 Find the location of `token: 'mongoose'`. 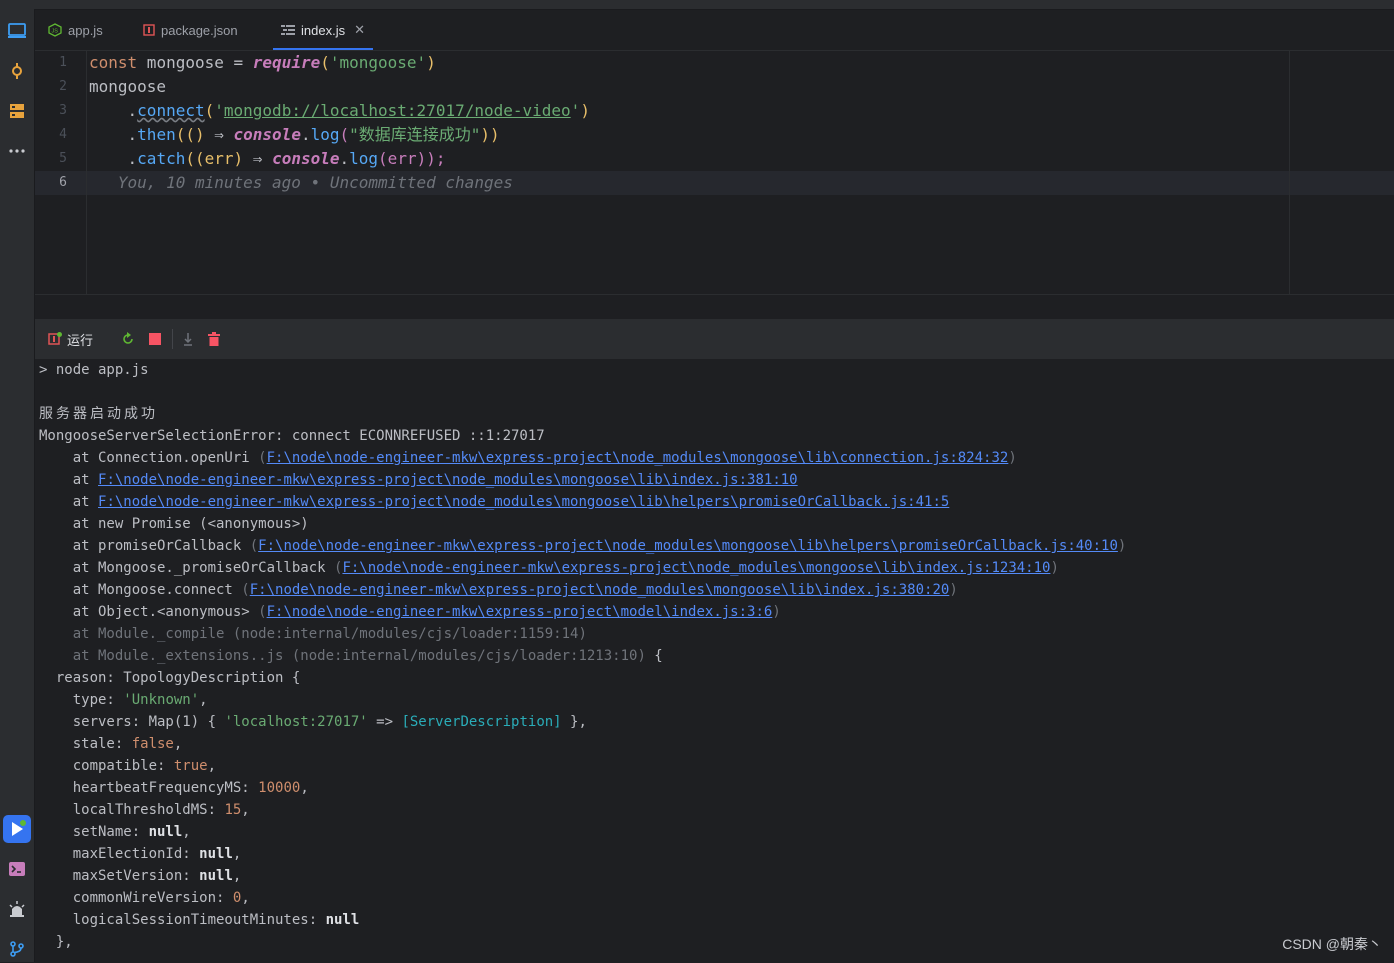

token: 'mongoose' is located at coordinates (378, 62).